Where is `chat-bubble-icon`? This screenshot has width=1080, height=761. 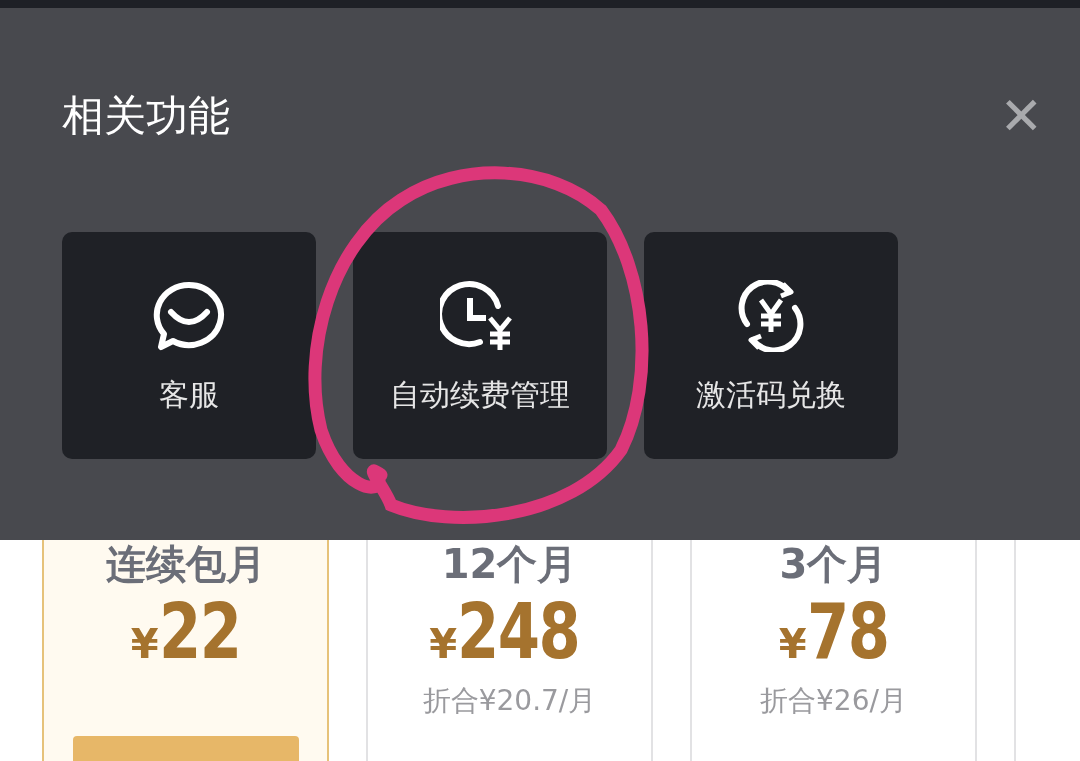
chat-bubble-icon is located at coordinates (189, 316).